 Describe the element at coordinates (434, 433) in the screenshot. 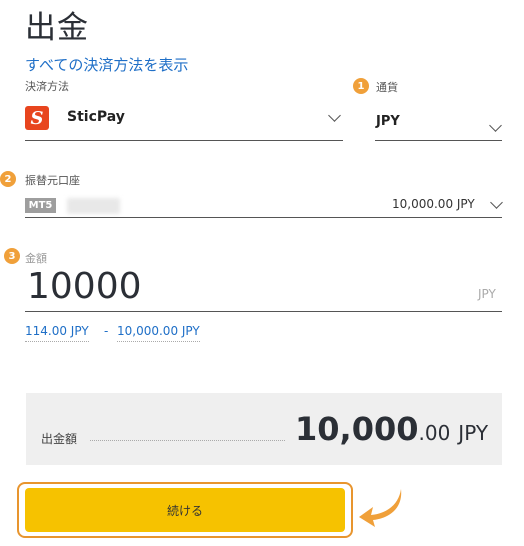

I see `summary-amount-decimal: .00` at that location.